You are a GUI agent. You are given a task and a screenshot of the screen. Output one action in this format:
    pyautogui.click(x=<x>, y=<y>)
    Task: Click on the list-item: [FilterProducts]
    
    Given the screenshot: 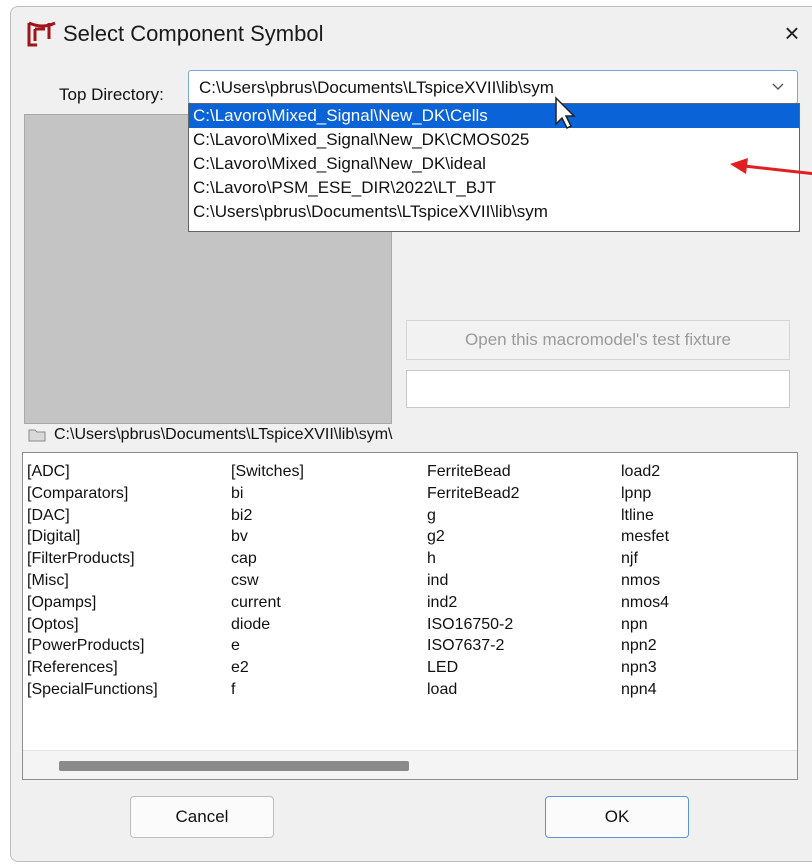 What is the action you would take?
    pyautogui.click(x=92, y=559)
    